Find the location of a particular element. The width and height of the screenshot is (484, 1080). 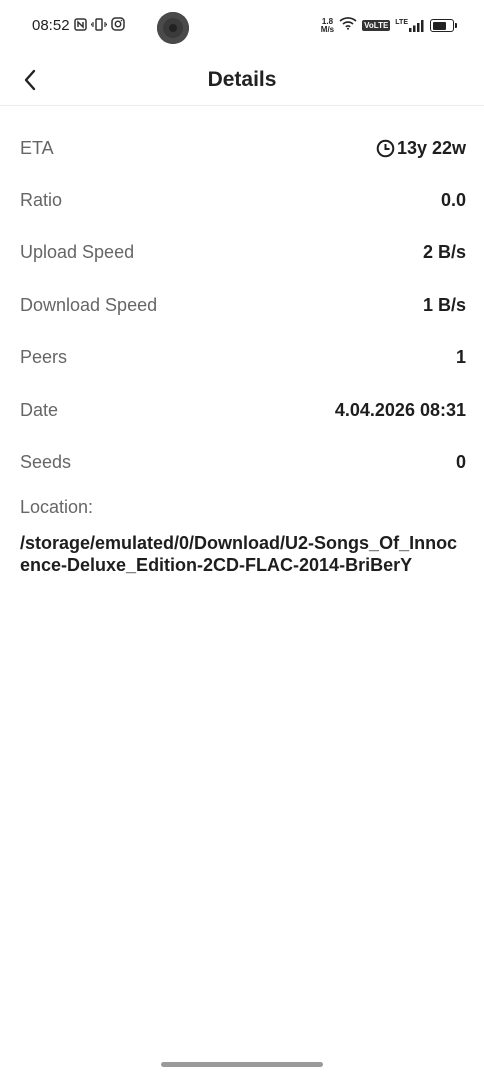

app-bar: Details is located at coordinates (242, 81).